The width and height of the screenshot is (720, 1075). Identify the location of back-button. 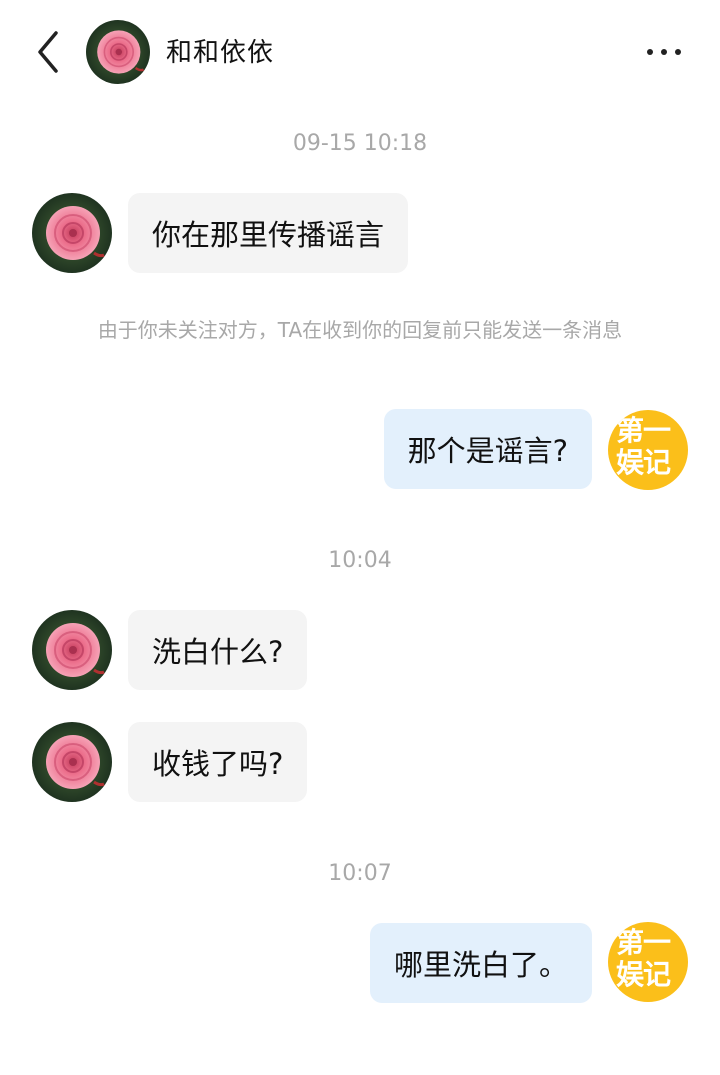
(48, 52).